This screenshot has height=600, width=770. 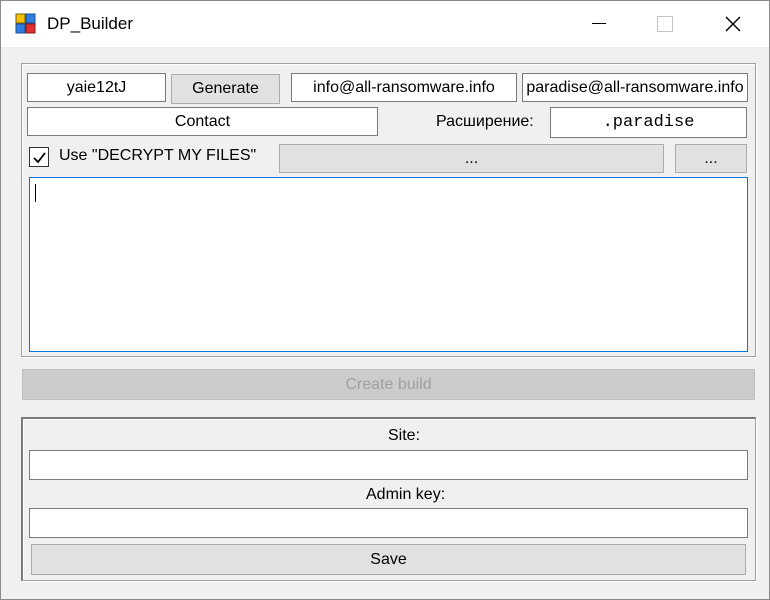 What do you see at coordinates (39, 157) in the screenshot?
I see `decrypt-checkbox` at bounding box center [39, 157].